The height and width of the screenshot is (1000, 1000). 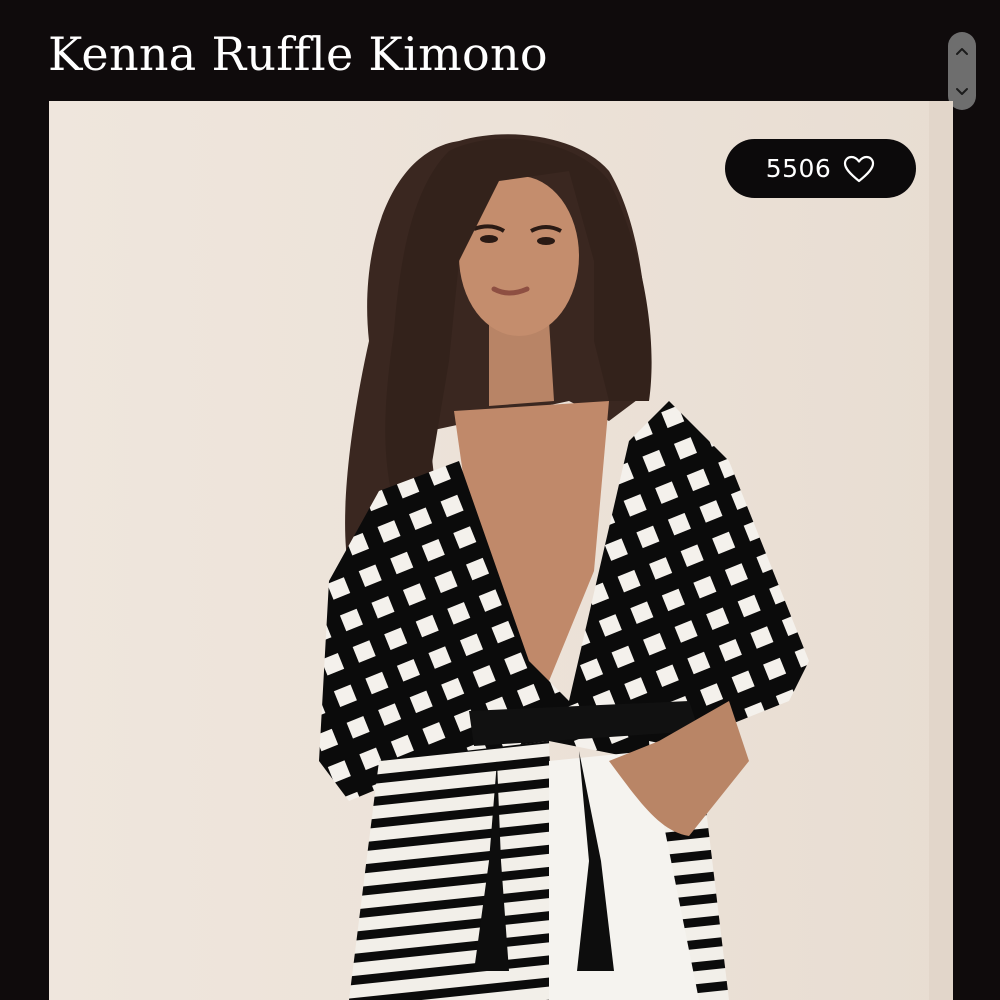 What do you see at coordinates (798, 168) in the screenshot?
I see `like-count: 5506` at bounding box center [798, 168].